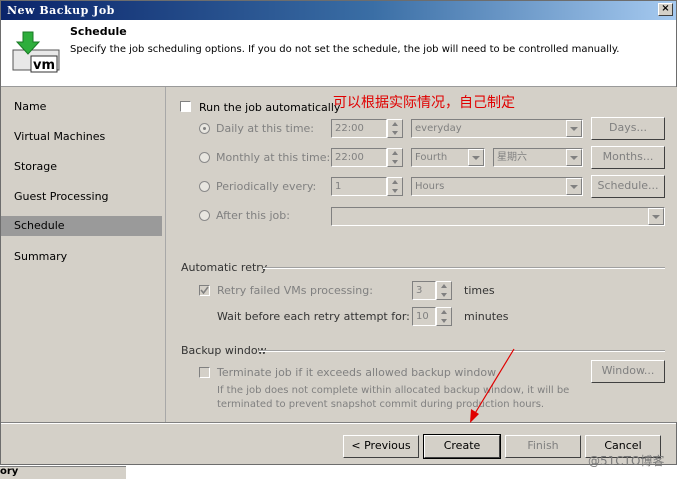 The width and height of the screenshot is (681, 479). I want to click on vm-logo-text: vm, so click(44, 65).